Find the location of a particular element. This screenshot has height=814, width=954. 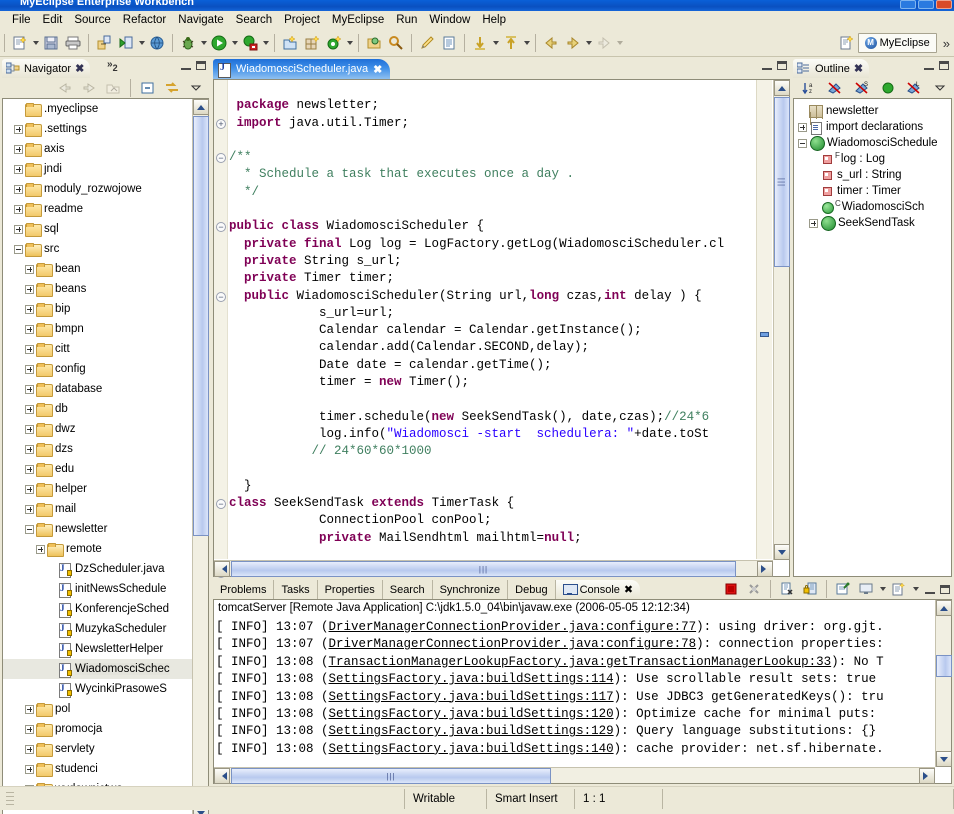

editor-overview-ruler is located at coordinates (764, 319).